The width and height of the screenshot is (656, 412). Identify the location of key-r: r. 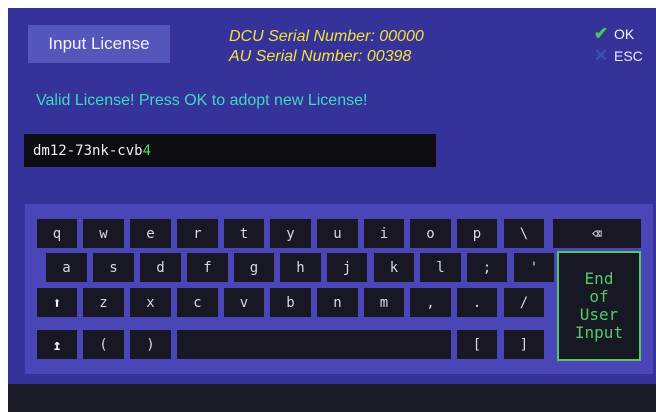
(197, 233).